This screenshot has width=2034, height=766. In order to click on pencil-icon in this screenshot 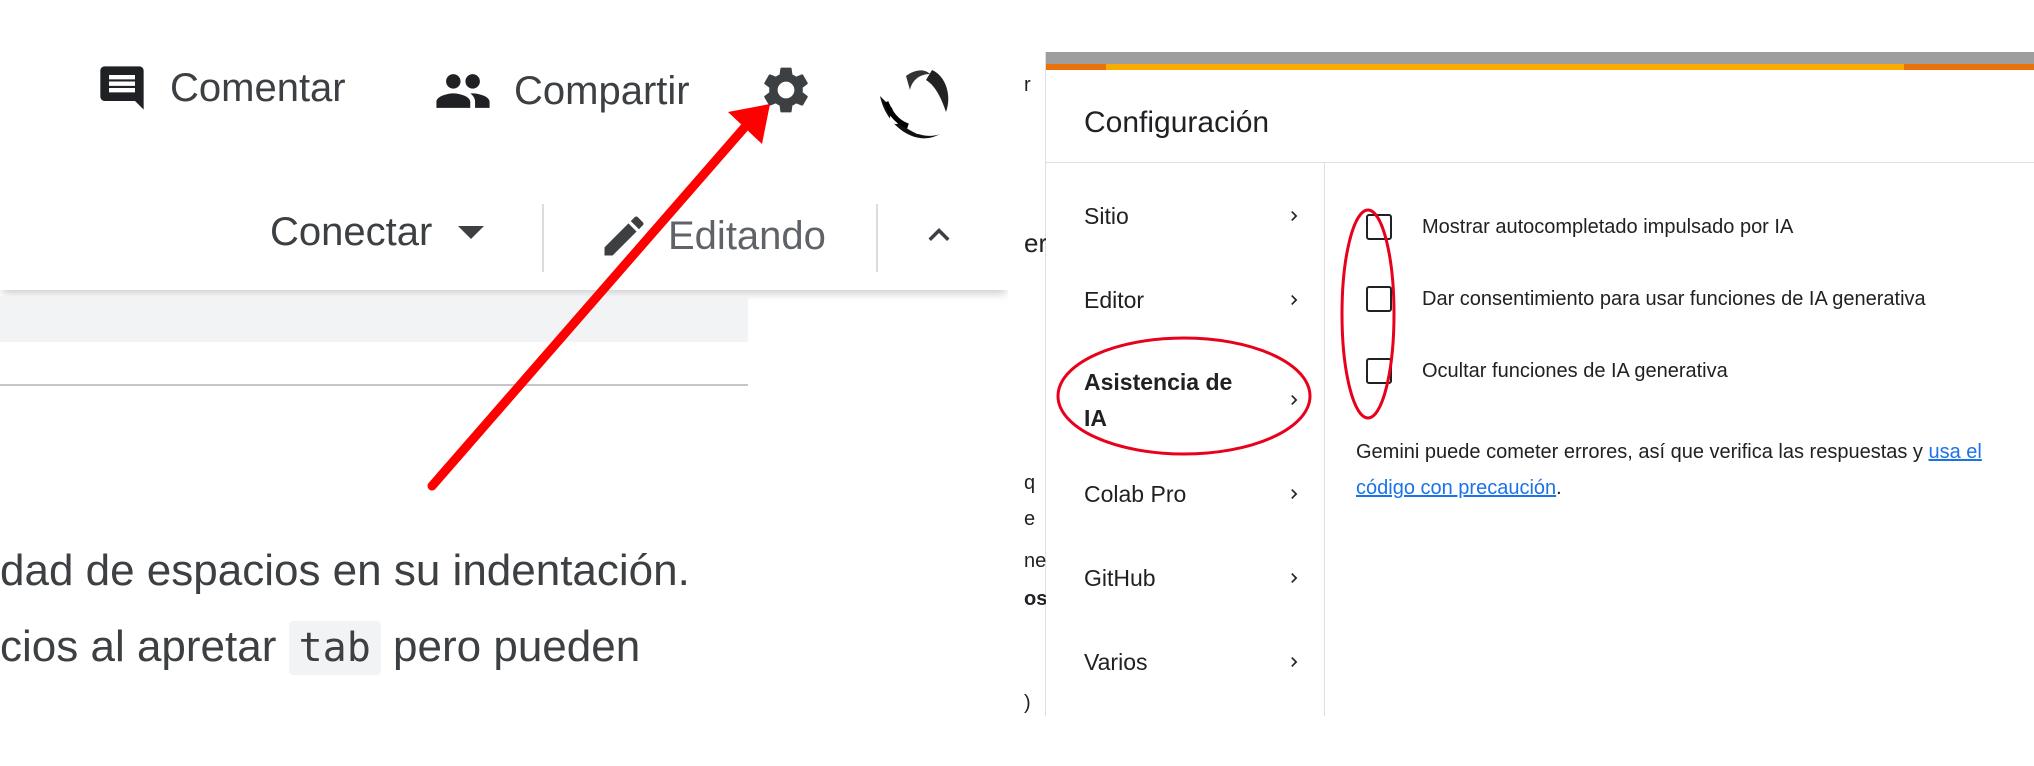, I will do `click(624, 236)`.